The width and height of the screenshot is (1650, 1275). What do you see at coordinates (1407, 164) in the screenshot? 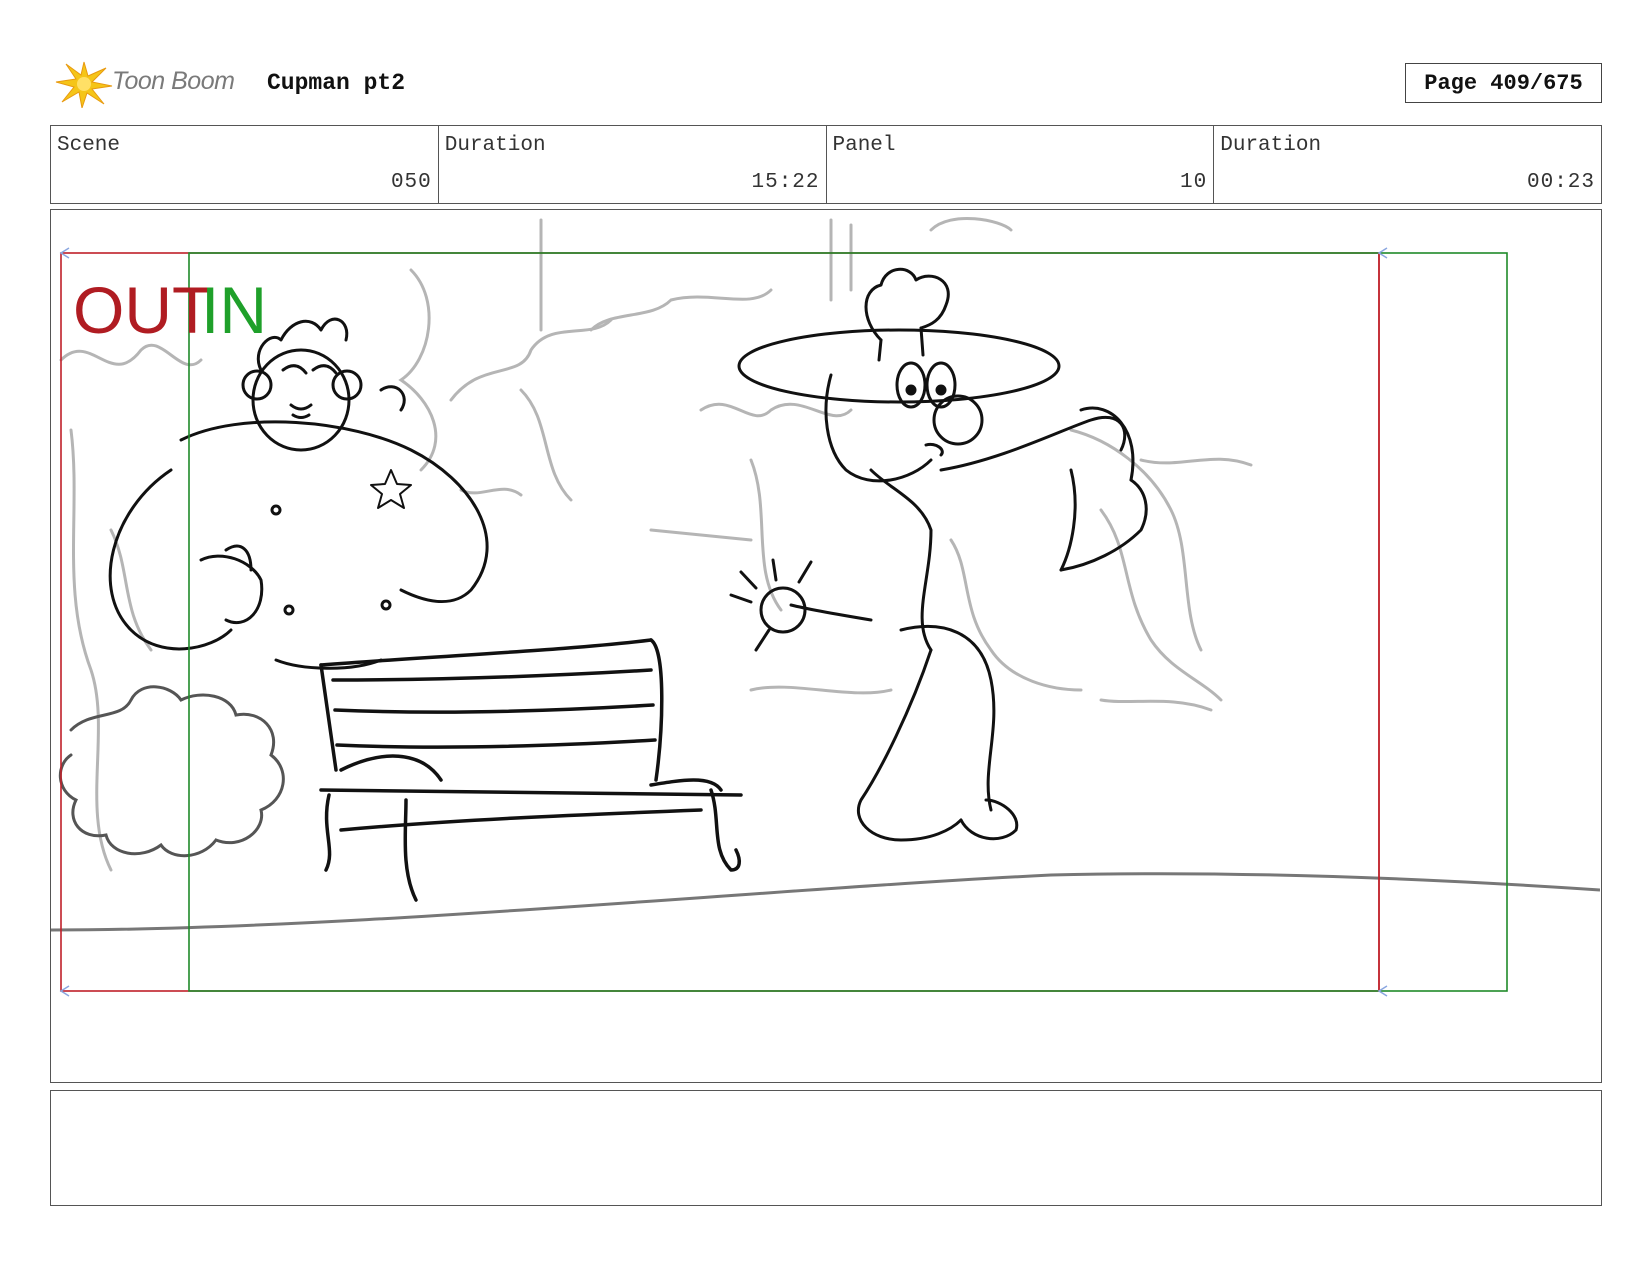
I see `panel-duration-cell: Duration 00:23` at bounding box center [1407, 164].